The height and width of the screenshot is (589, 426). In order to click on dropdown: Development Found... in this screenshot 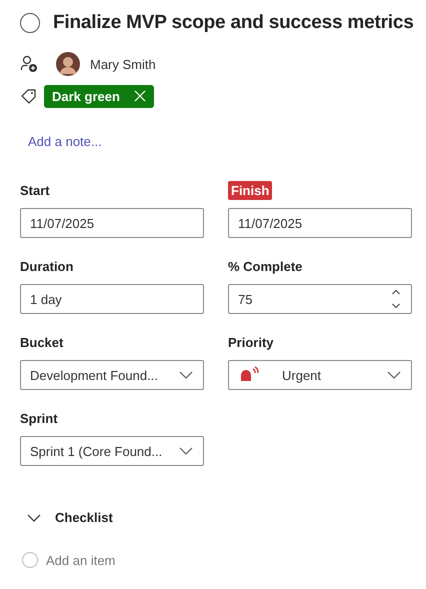, I will do `click(112, 375)`.